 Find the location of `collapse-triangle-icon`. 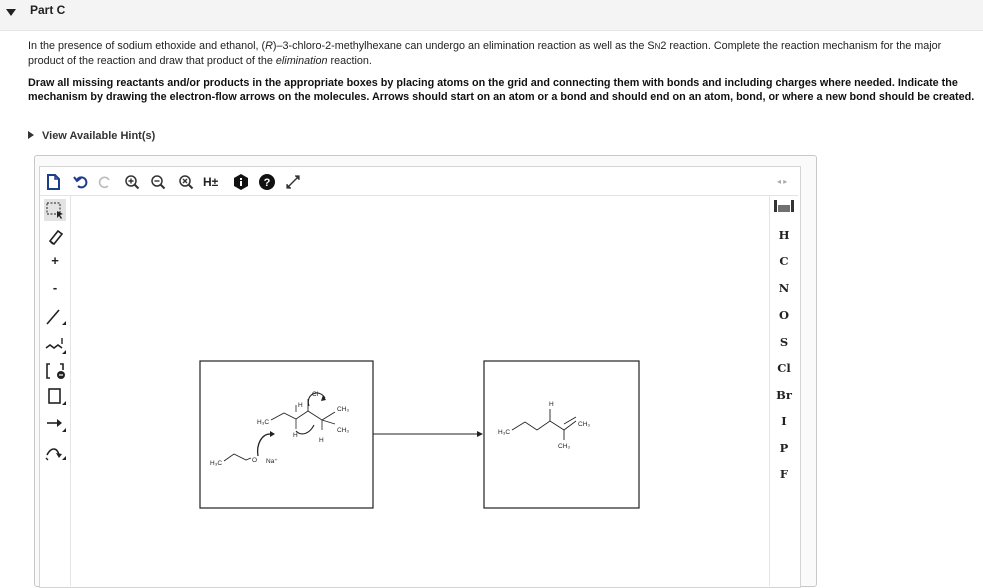

collapse-triangle-icon is located at coordinates (11, 12).